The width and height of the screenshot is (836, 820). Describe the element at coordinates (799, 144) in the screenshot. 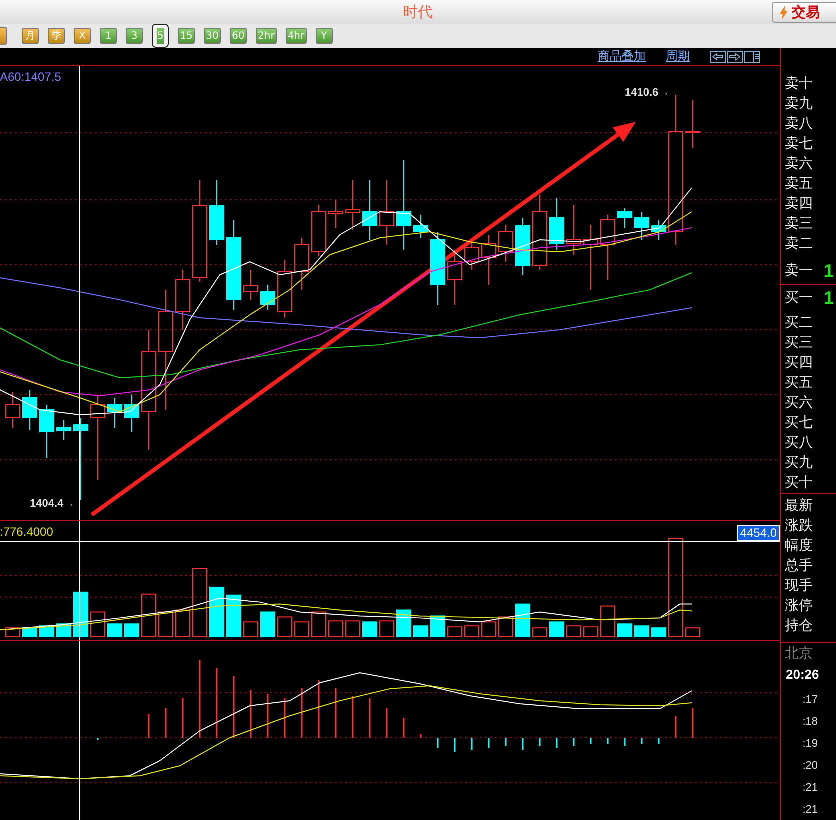

I see `quote-label: 卖七` at that location.